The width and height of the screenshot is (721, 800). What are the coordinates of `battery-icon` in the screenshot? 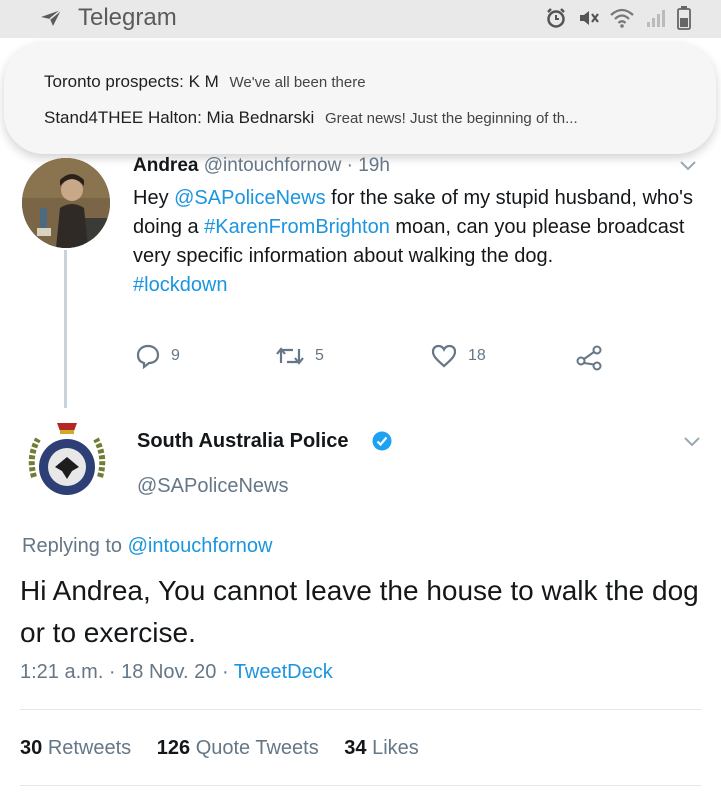 It's located at (684, 18).